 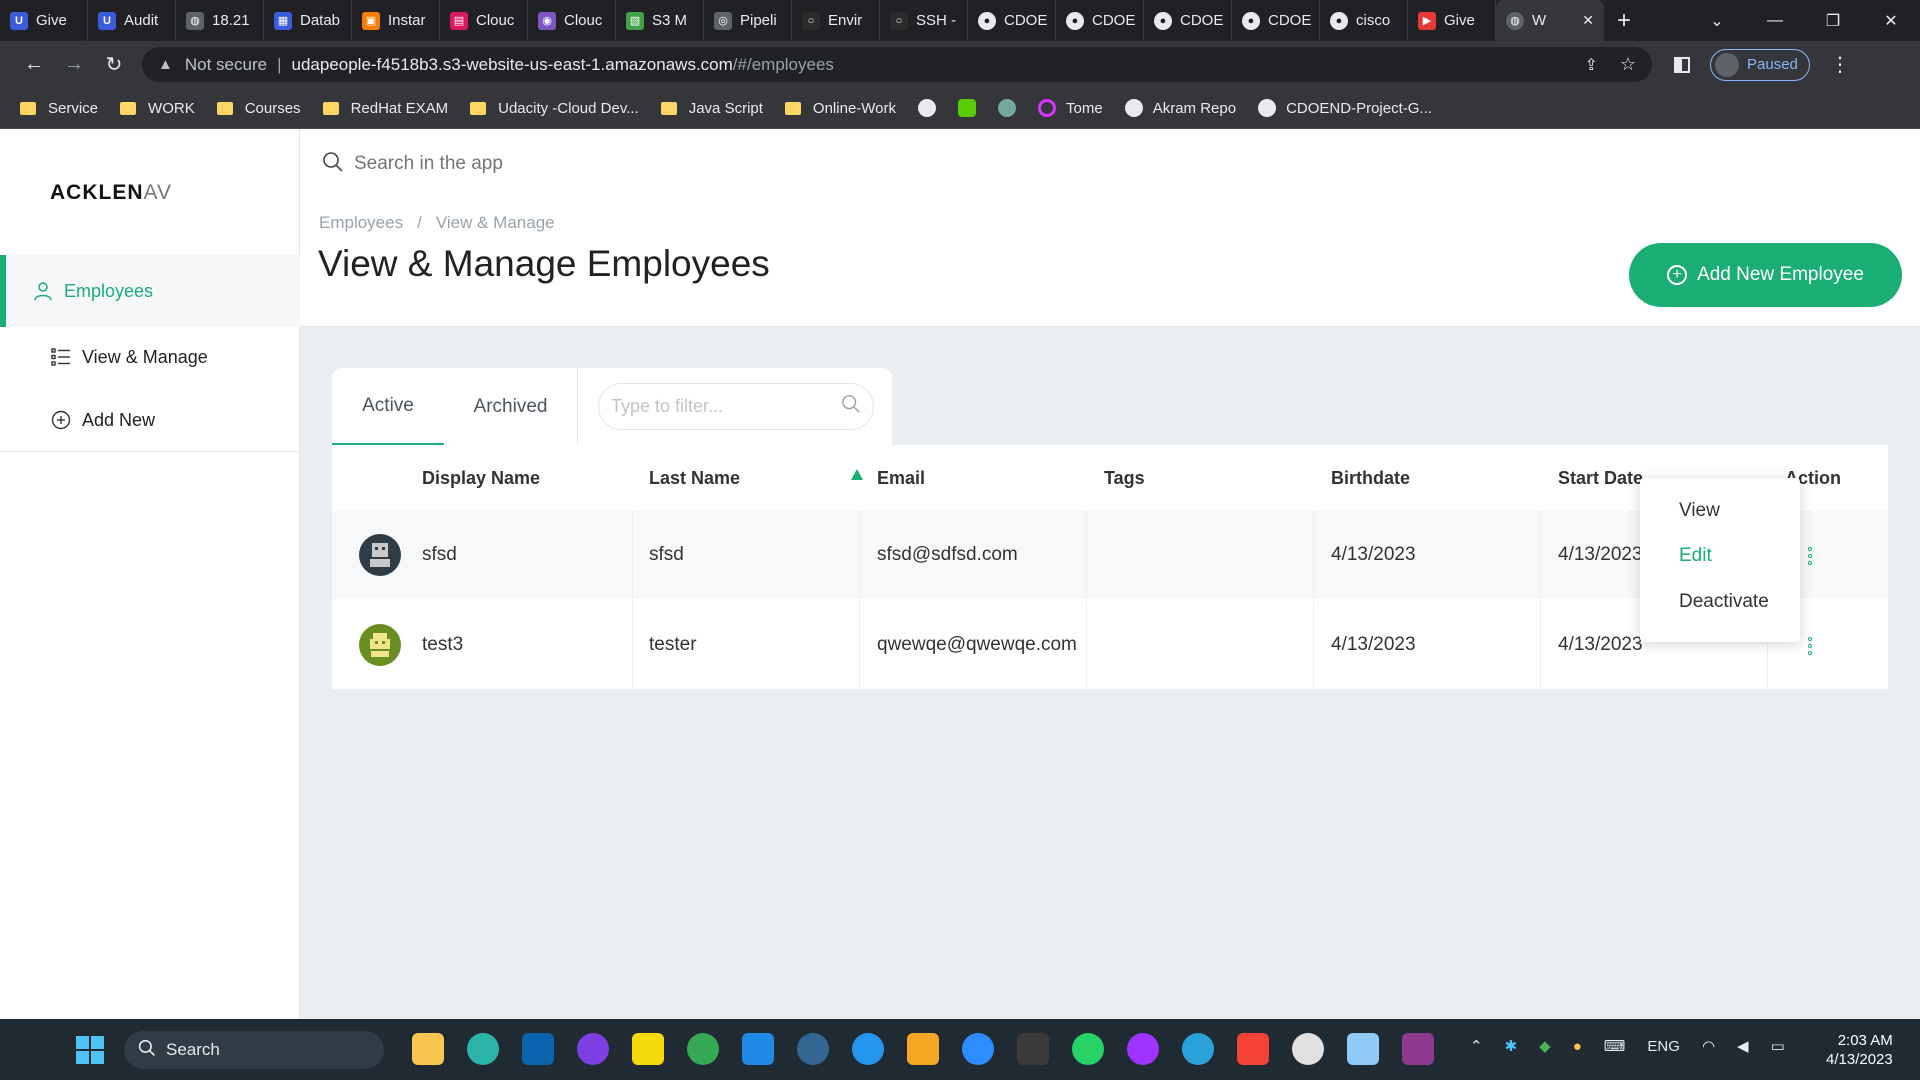 I want to click on column-start-date: Start Date, so click(x=1600, y=478).